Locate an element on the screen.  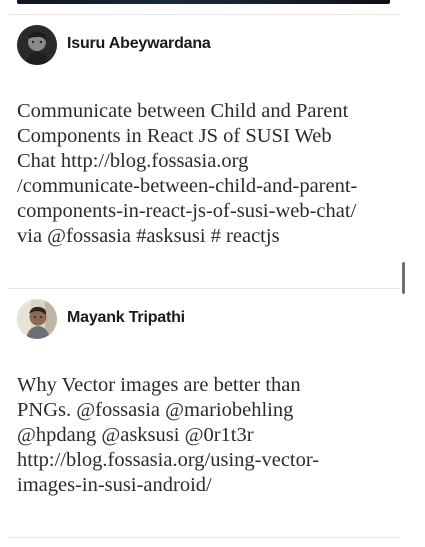
previous-post-image is located at coordinates (203, 2).